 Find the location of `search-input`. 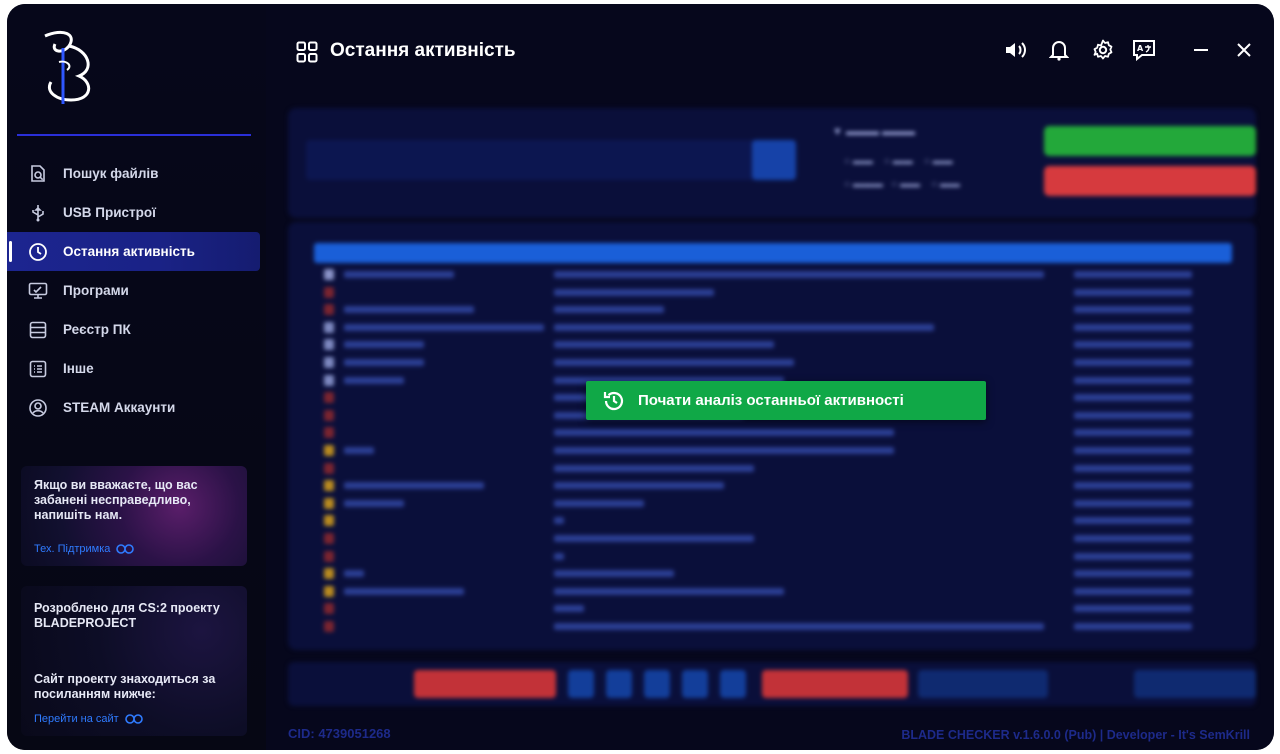

search-input is located at coordinates (536, 160).